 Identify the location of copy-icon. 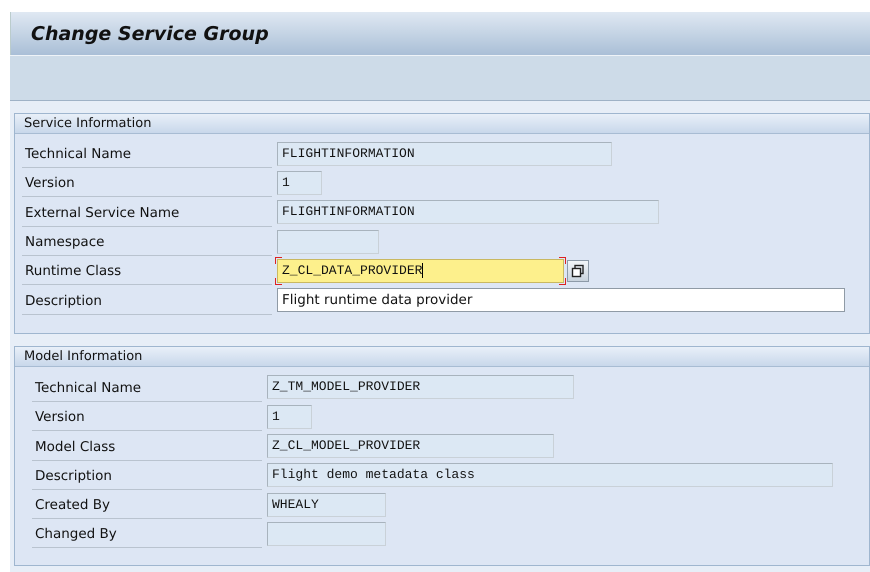
(578, 271).